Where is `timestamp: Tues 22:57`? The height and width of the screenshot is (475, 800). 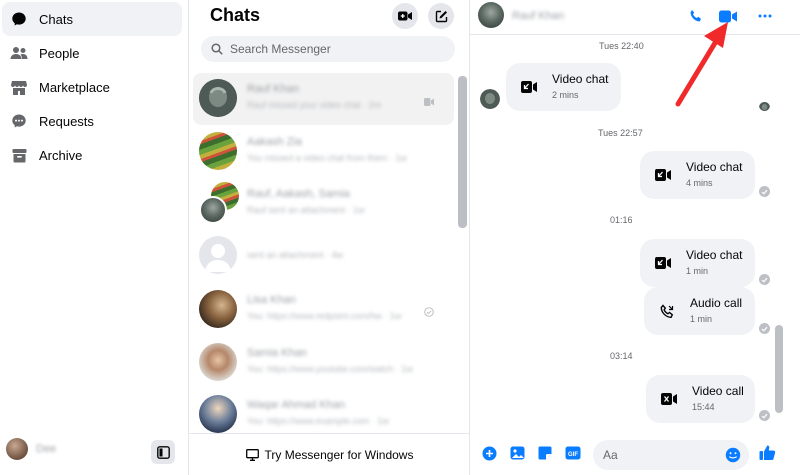 timestamp: Tues 22:57 is located at coordinates (620, 133).